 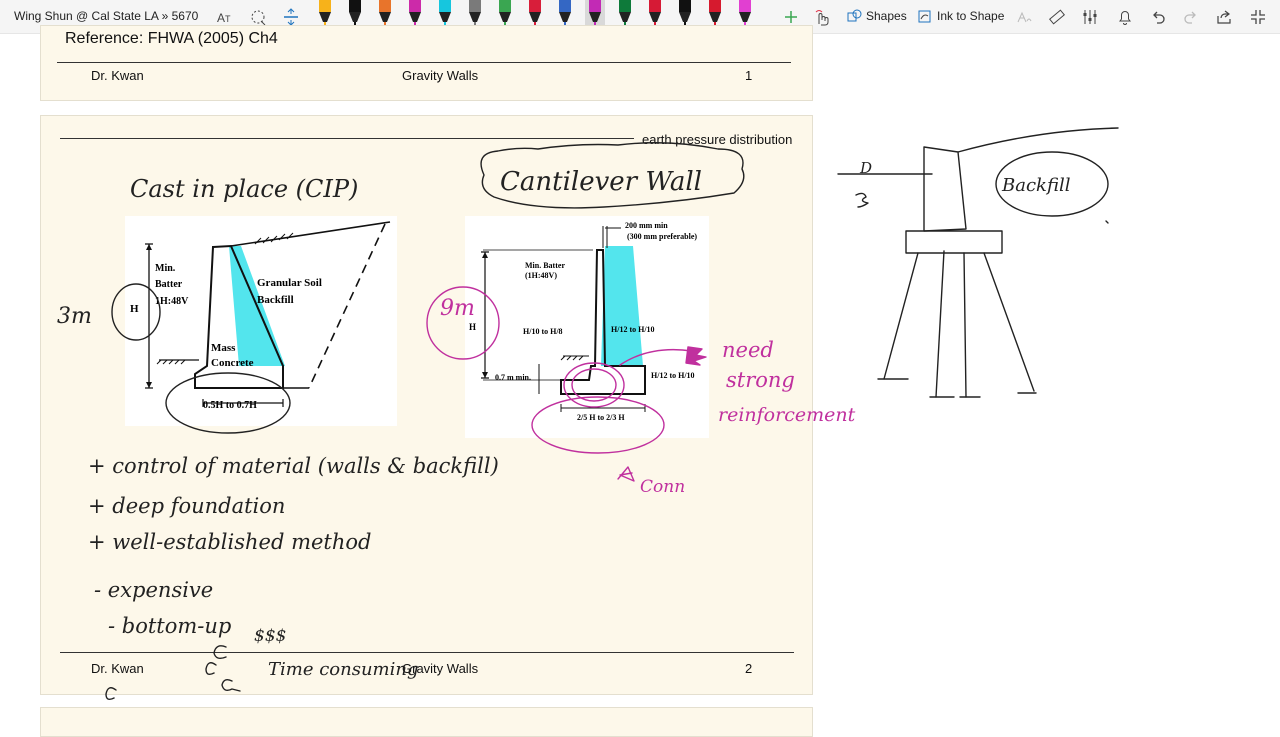 What do you see at coordinates (228, 19) in the screenshot?
I see `svg-text: T` at bounding box center [228, 19].